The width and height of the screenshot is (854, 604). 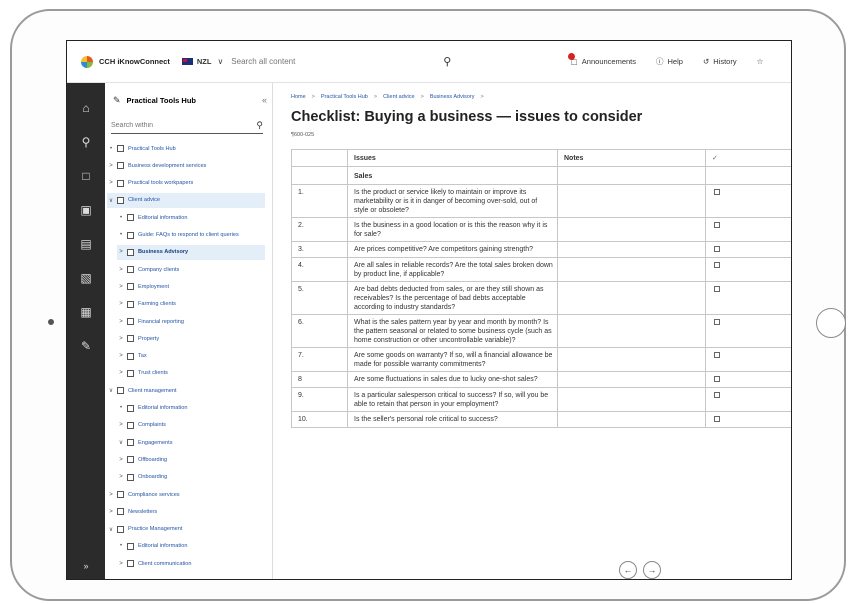 What do you see at coordinates (86, 176) in the screenshot?
I see `bookmark-icon: □` at bounding box center [86, 176].